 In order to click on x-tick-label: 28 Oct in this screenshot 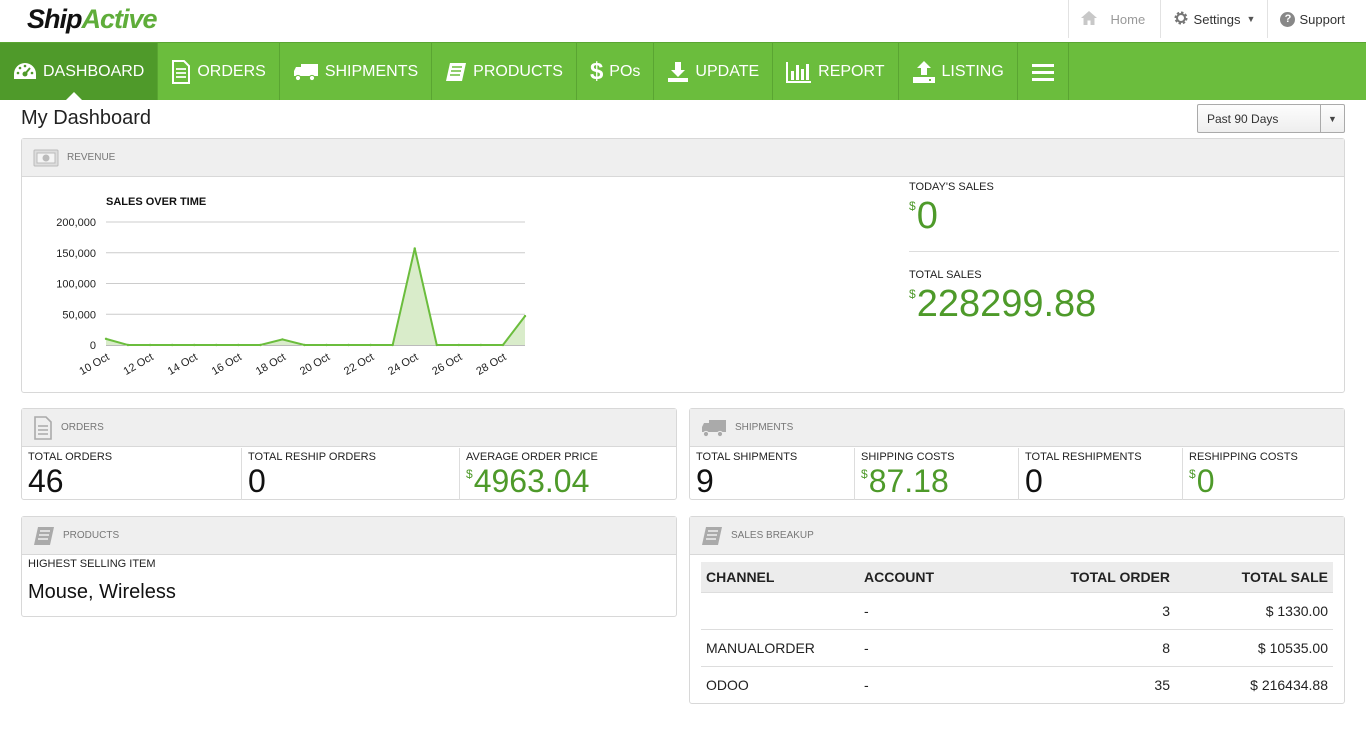, I will do `click(491, 364)`.